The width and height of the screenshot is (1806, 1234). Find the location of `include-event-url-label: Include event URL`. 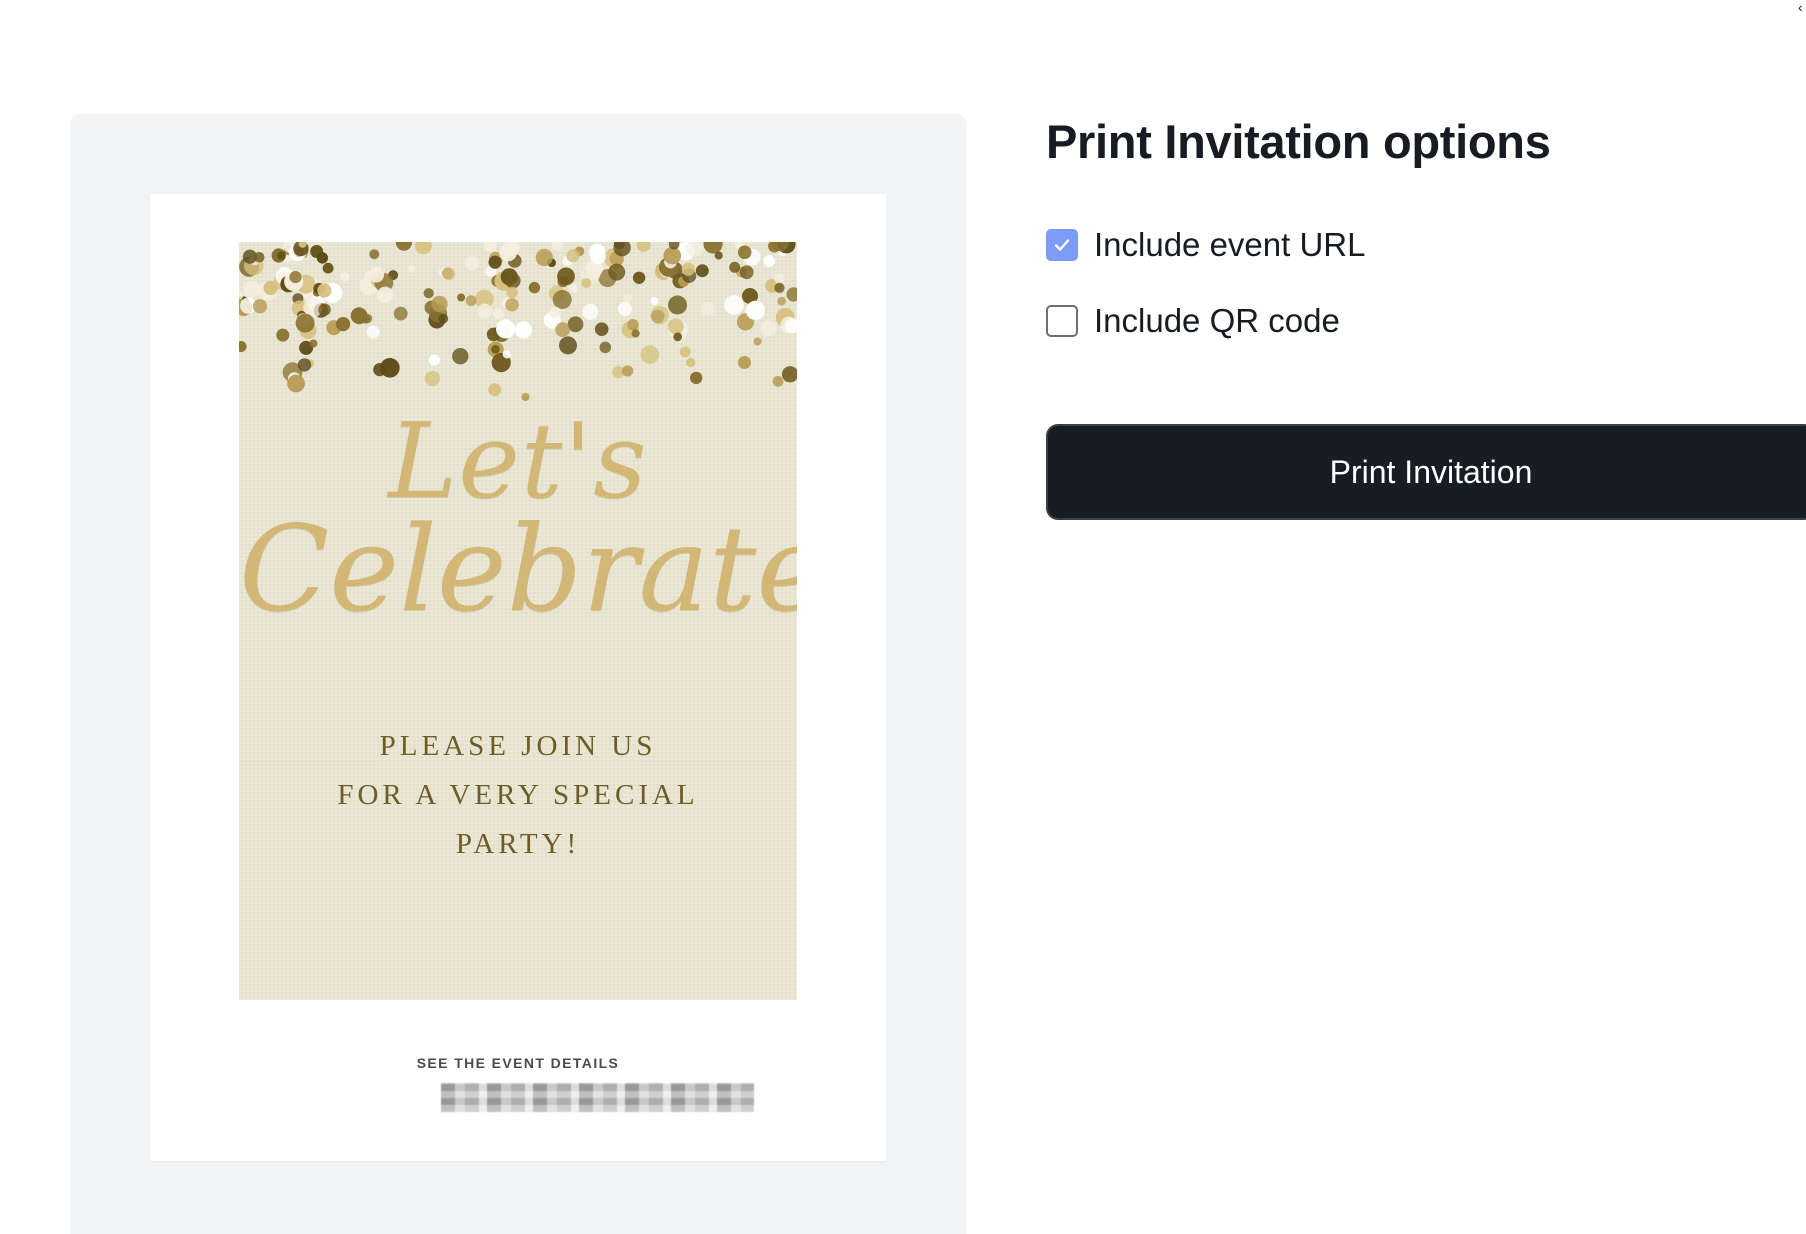

include-event-url-label: Include event URL is located at coordinates (1230, 244).